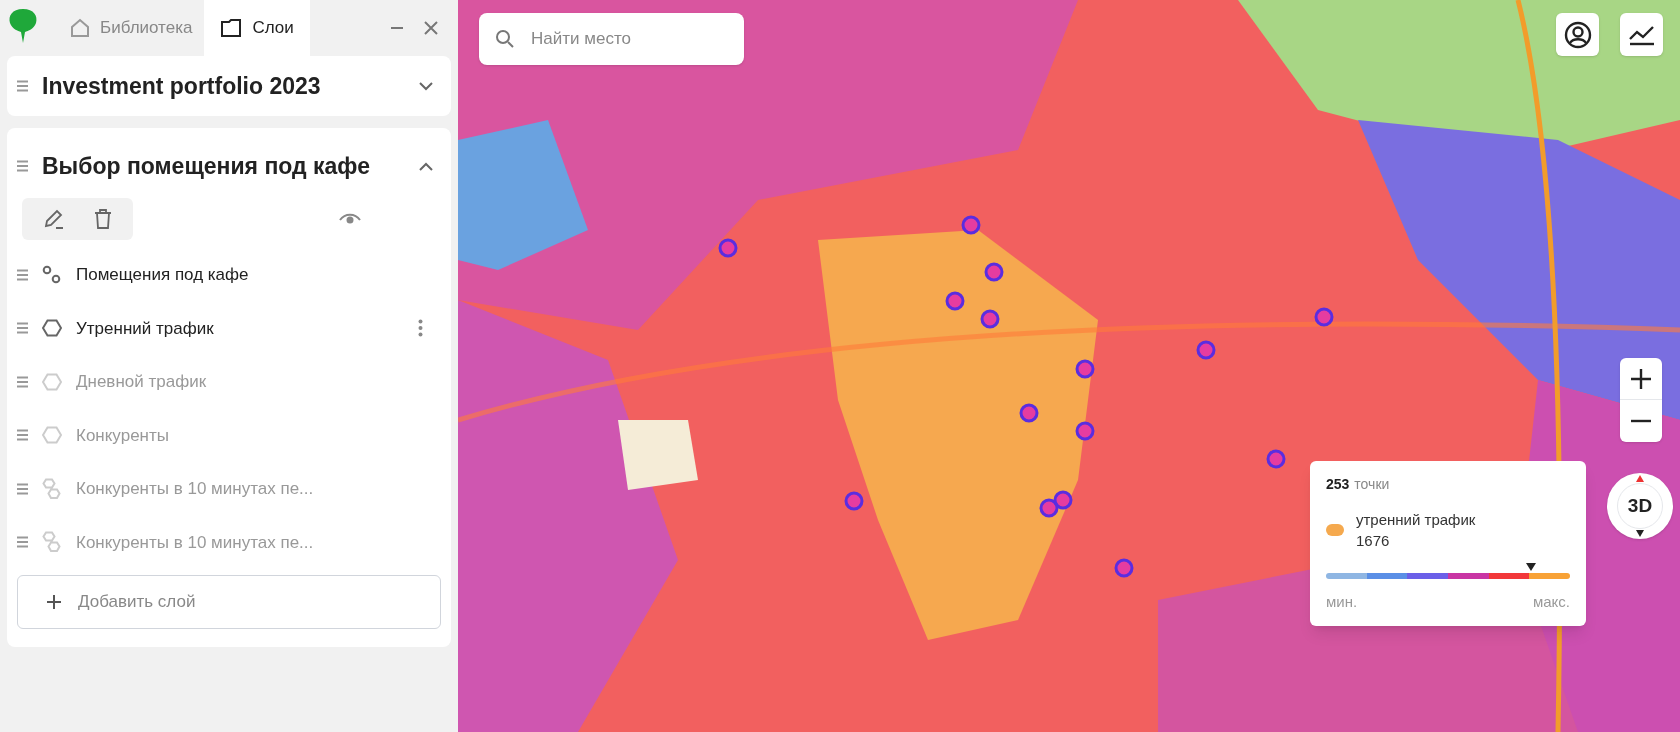 The width and height of the screenshot is (1680, 732). Describe the element at coordinates (240, 328) in the screenshot. I see `layer-name: Утренний трафик` at that location.